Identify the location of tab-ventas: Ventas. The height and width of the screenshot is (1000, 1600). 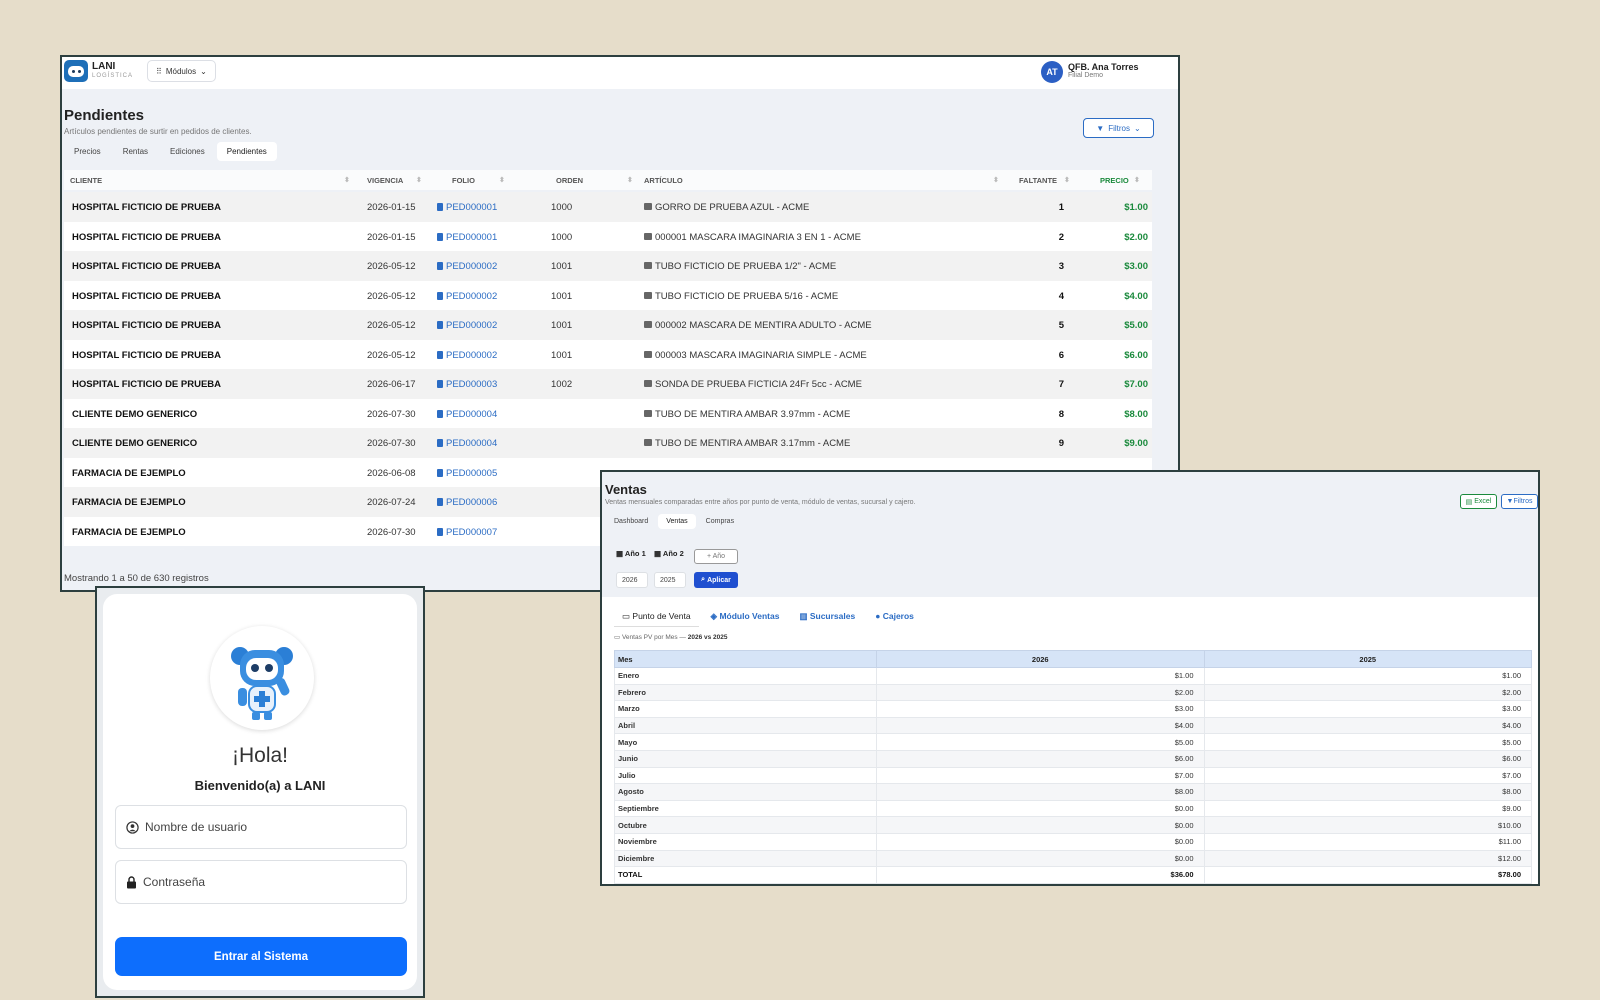
(677, 521).